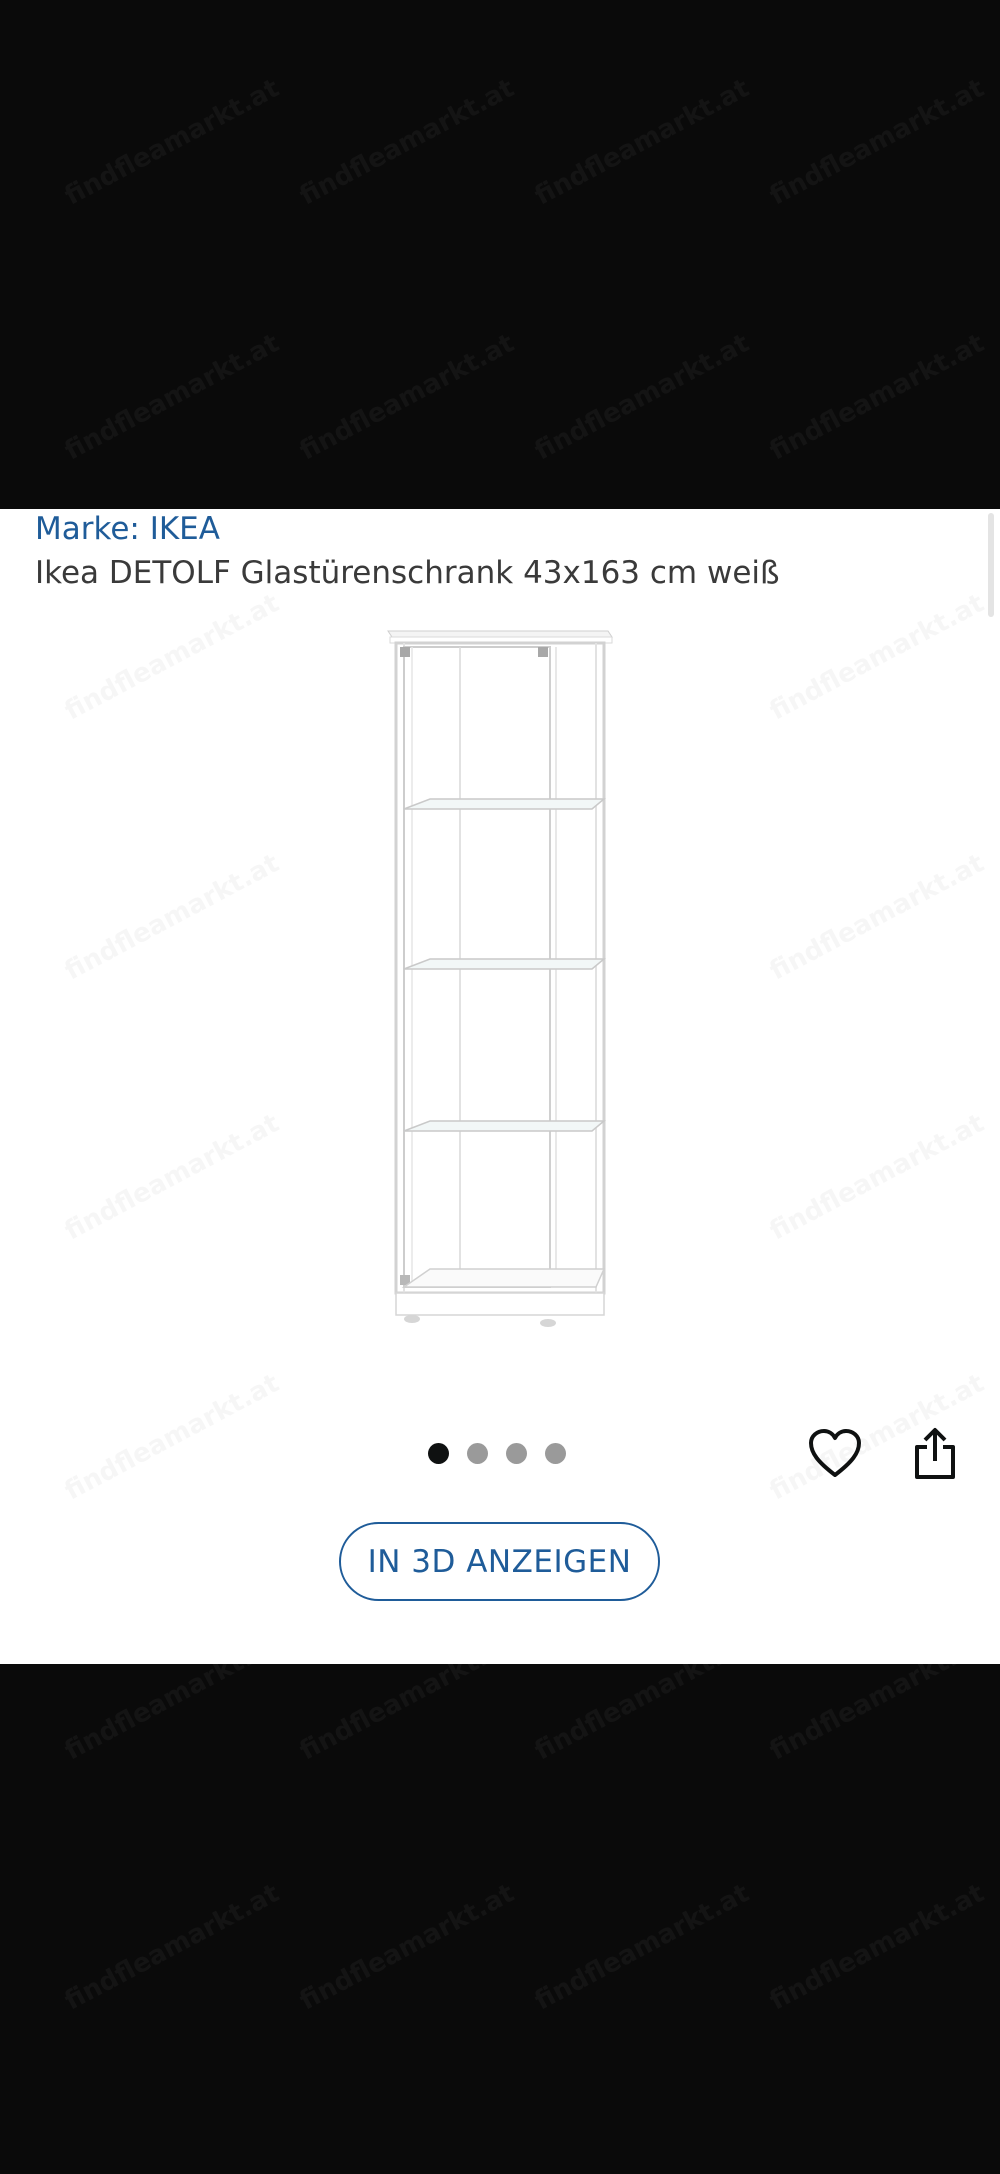 Image resolution: width=1000 pixels, height=2174 pixels. What do you see at coordinates (499, 1561) in the screenshot?
I see `view-in-3d-button: IN 3D ANZEIGEN` at bounding box center [499, 1561].